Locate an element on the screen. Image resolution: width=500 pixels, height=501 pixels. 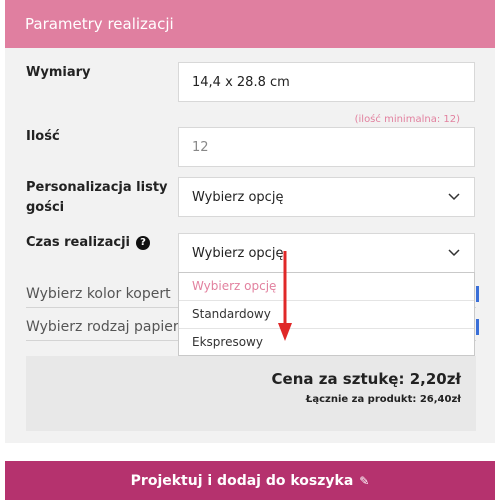
red-arrow-annotation is located at coordinates (285, 296).